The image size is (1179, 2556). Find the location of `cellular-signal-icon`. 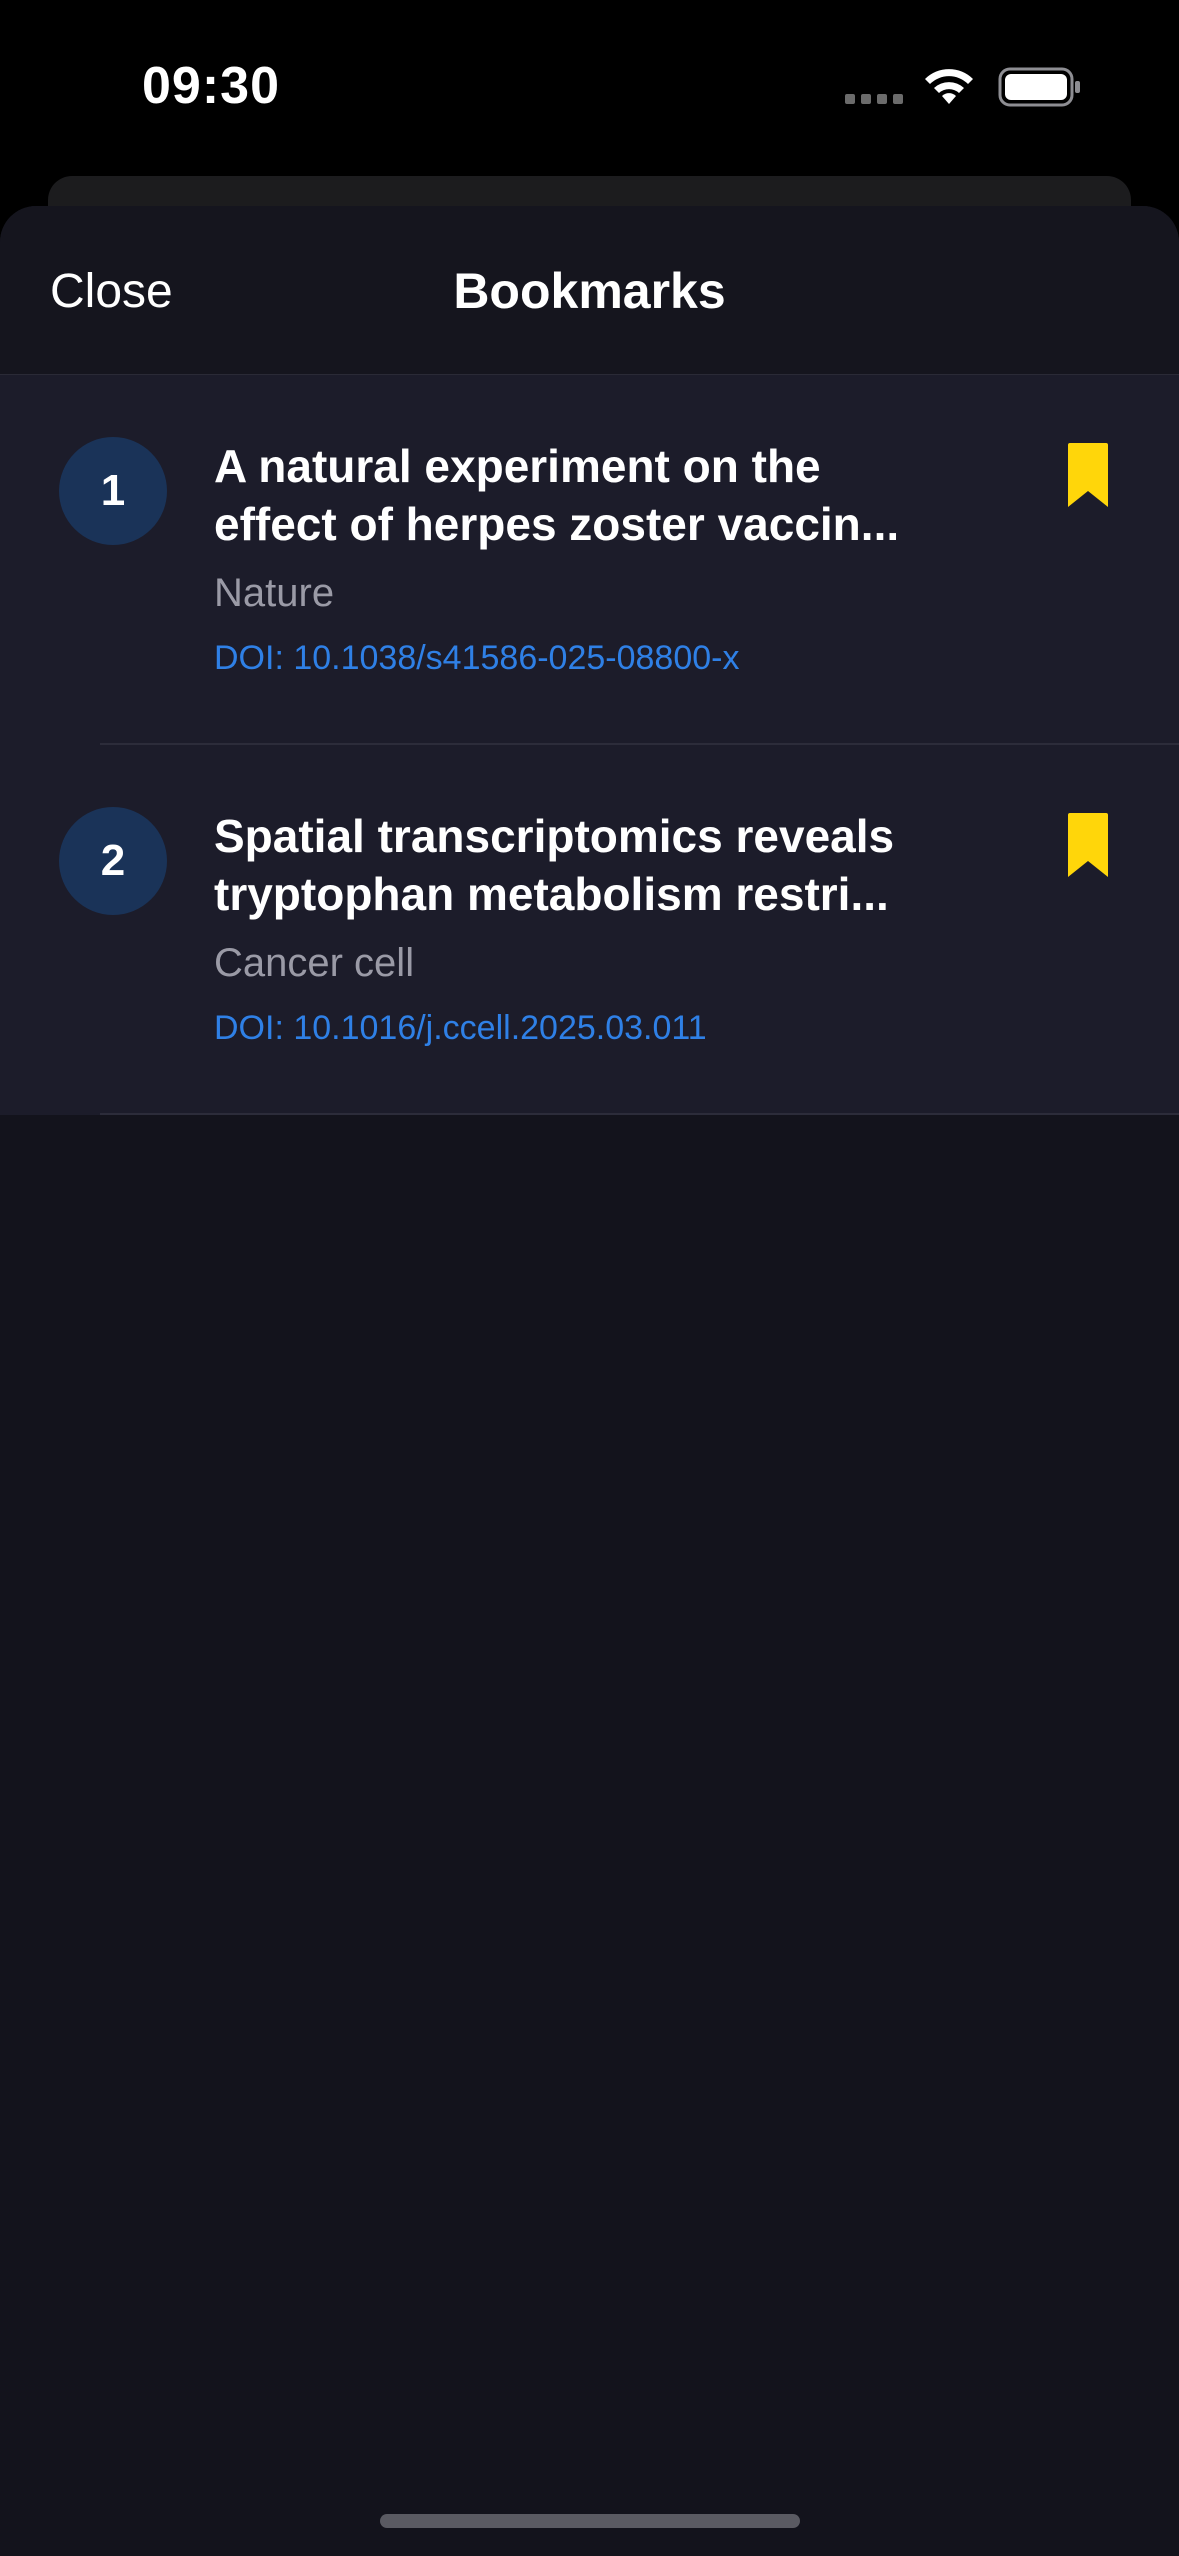

cellular-signal-icon is located at coordinates (875, 99).